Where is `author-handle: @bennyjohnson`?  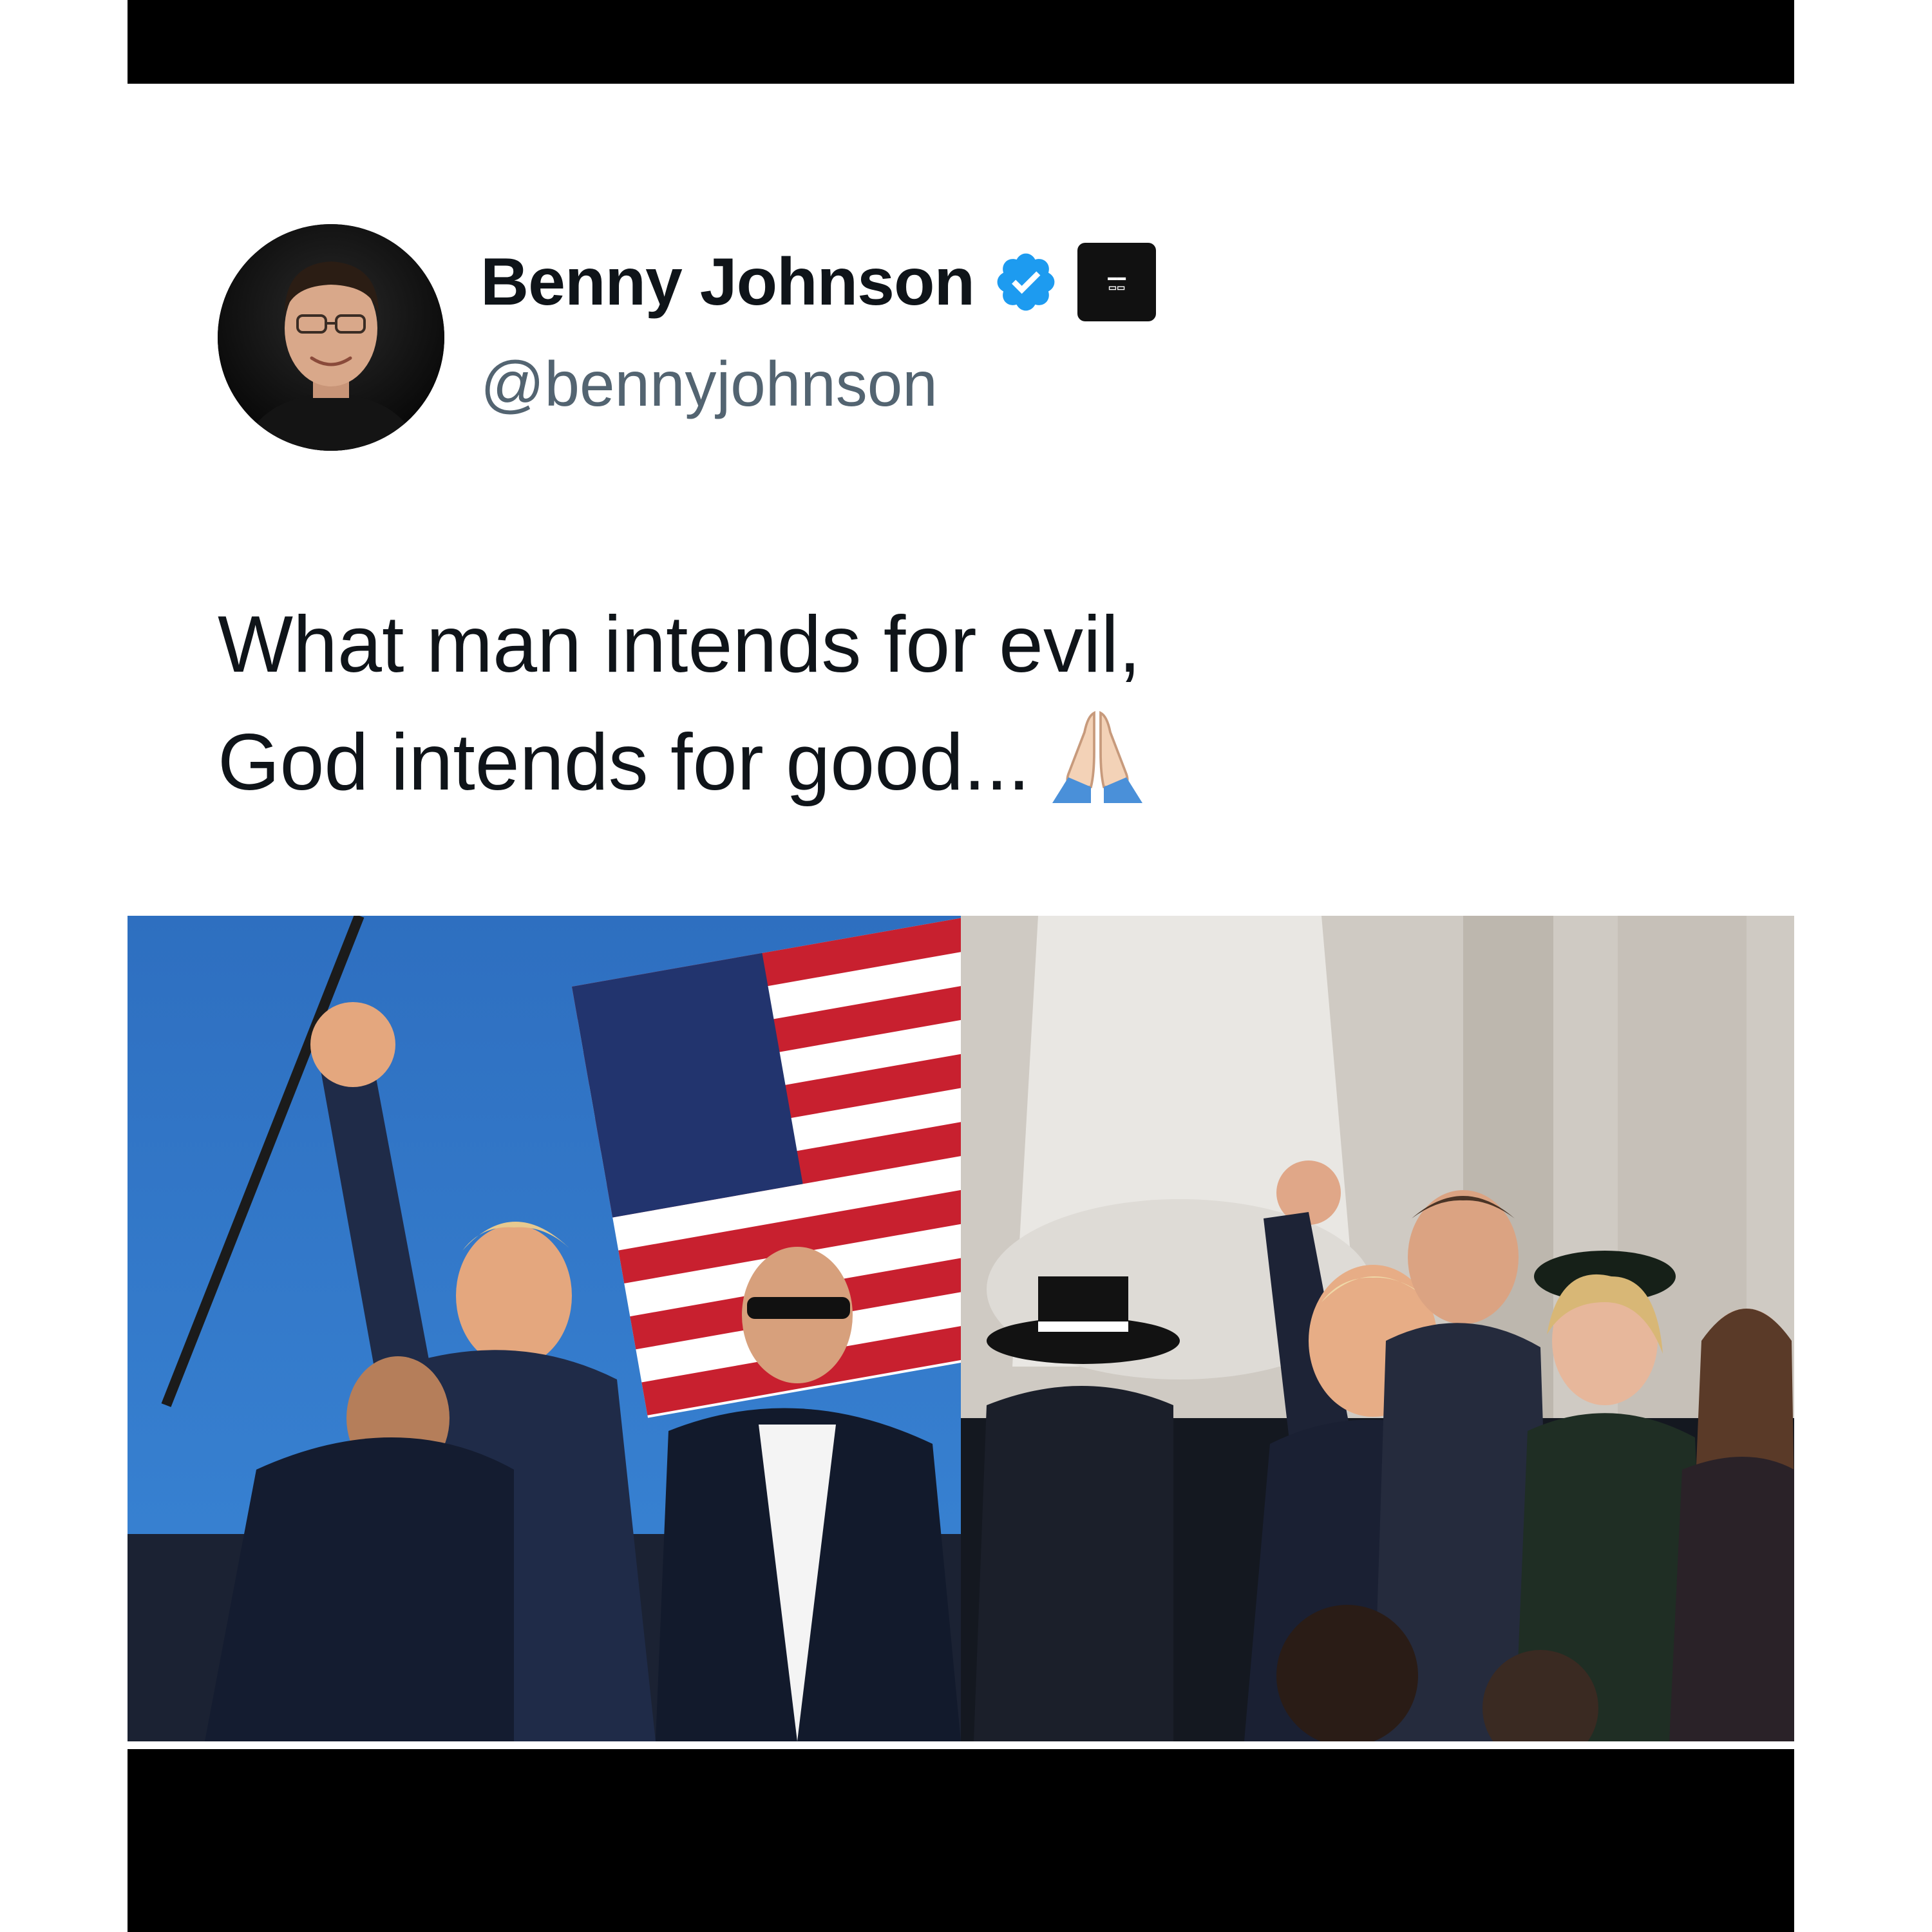 author-handle: @bennyjohnson is located at coordinates (709, 384).